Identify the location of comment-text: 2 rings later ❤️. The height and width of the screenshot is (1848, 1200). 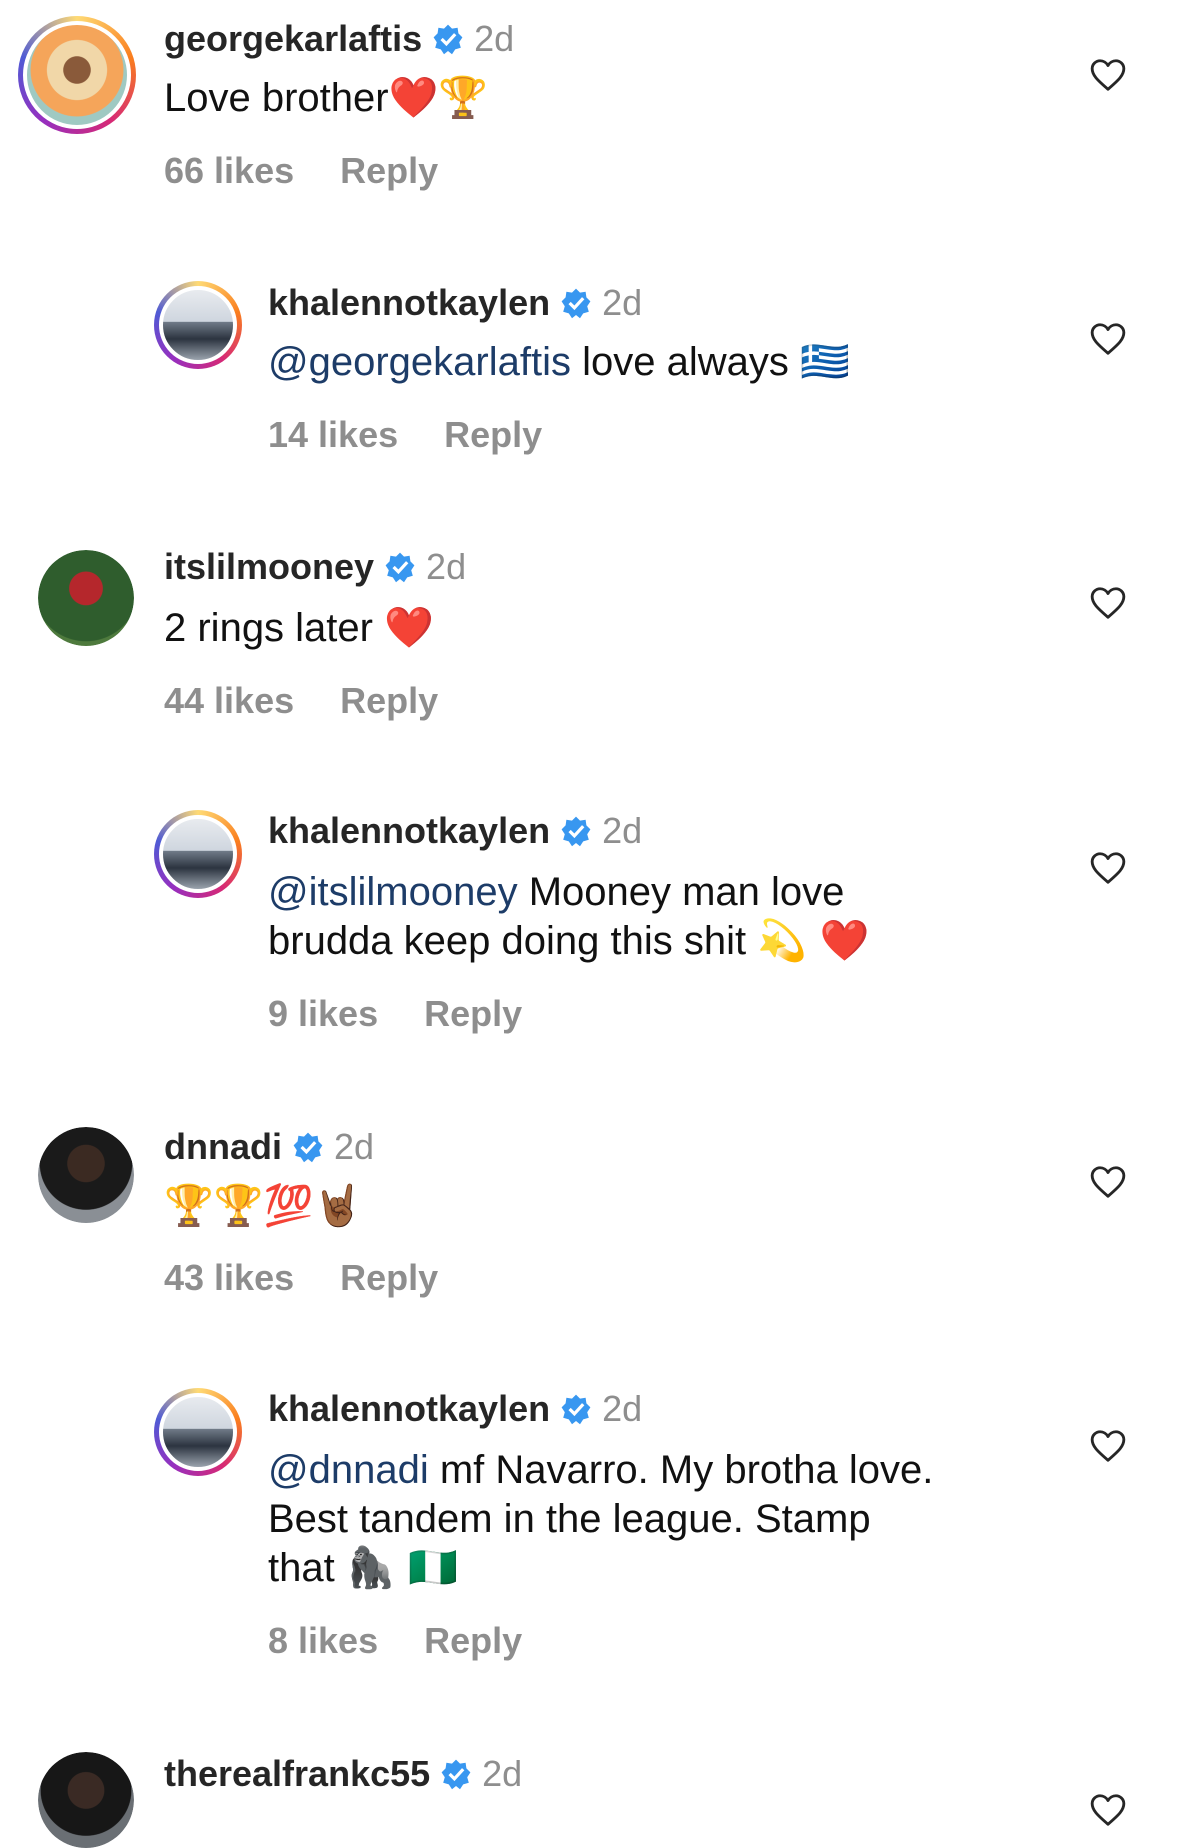
(299, 628).